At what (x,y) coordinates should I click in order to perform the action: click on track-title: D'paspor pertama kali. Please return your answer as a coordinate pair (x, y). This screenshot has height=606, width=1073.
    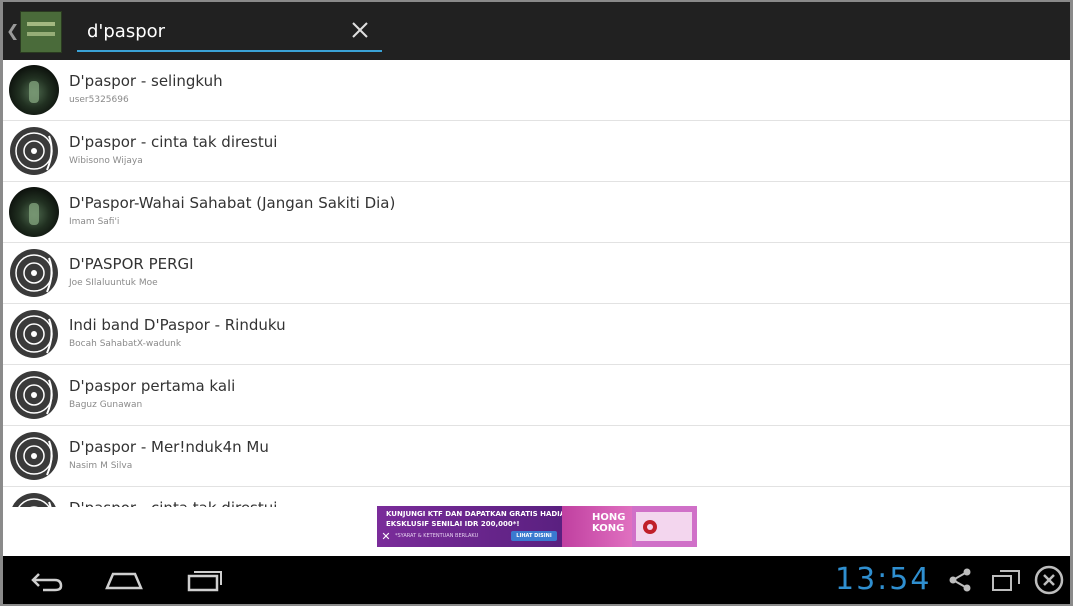
    Looking at the image, I should click on (152, 386).